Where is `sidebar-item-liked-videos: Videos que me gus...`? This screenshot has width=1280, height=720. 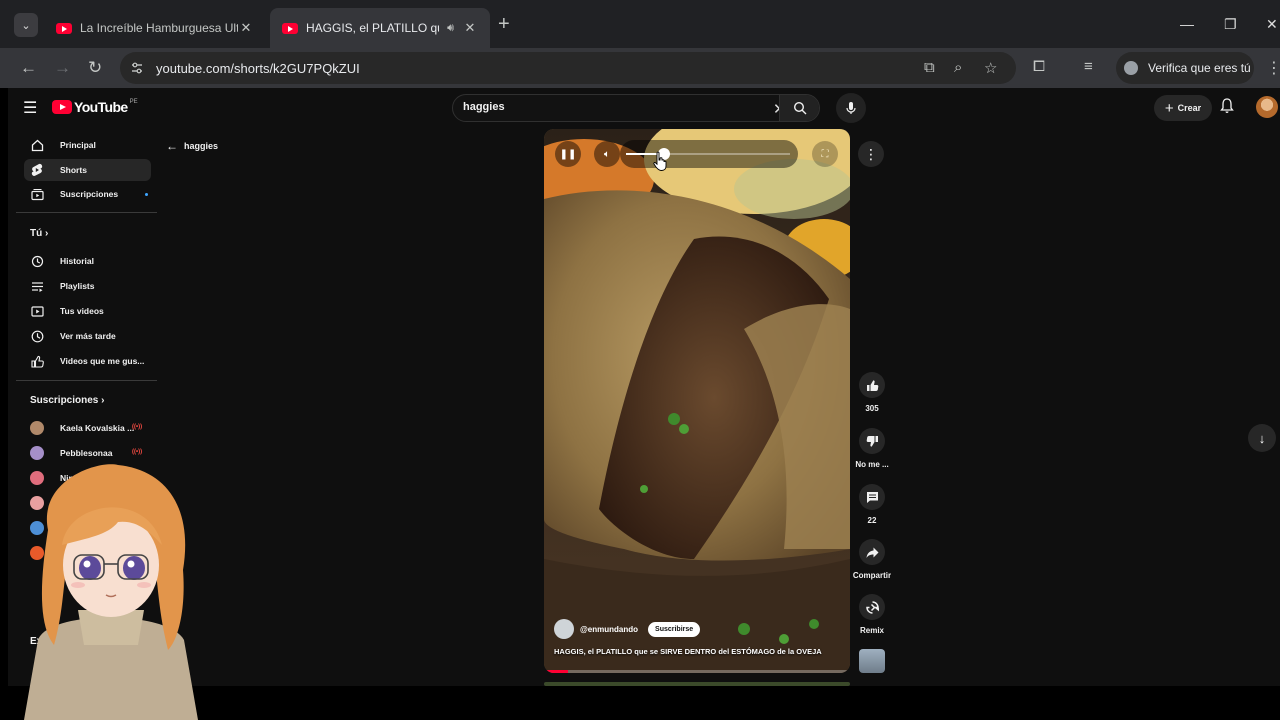
sidebar-item-liked-videos: Videos que me gus... is located at coordinates (87, 361).